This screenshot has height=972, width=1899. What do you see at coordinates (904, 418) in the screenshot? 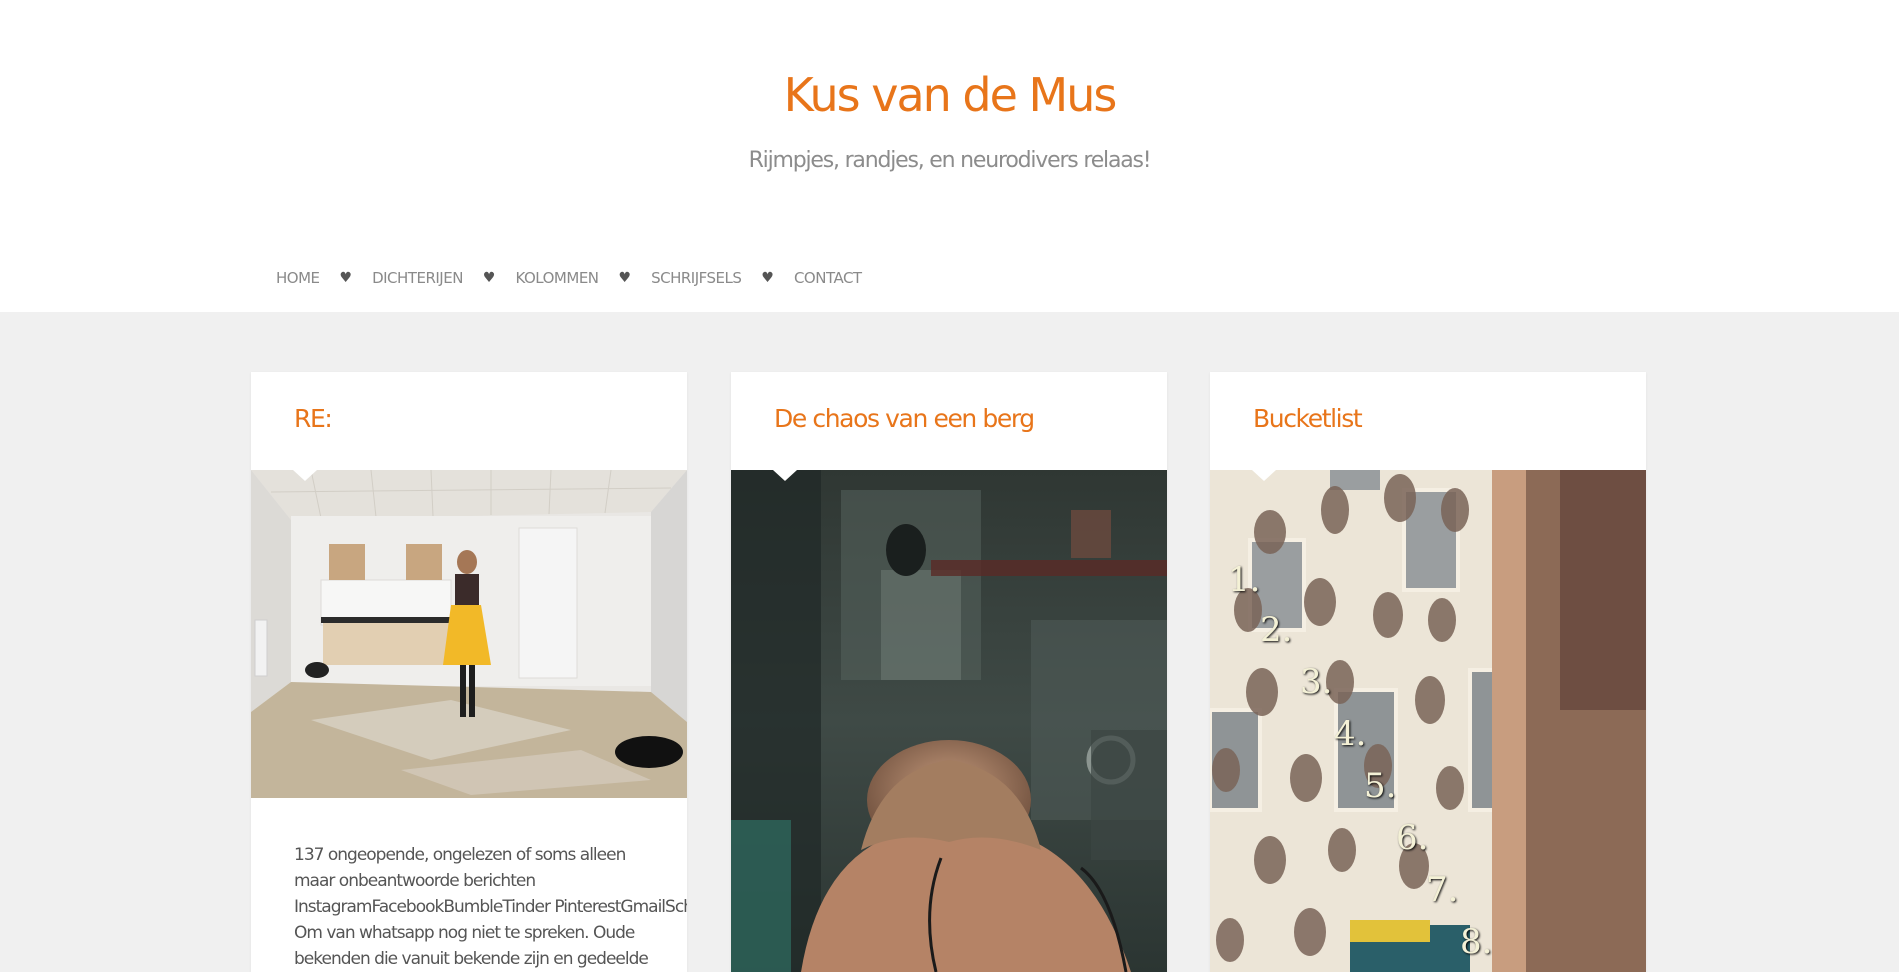
I see `post-title: De chaos van een berg` at bounding box center [904, 418].